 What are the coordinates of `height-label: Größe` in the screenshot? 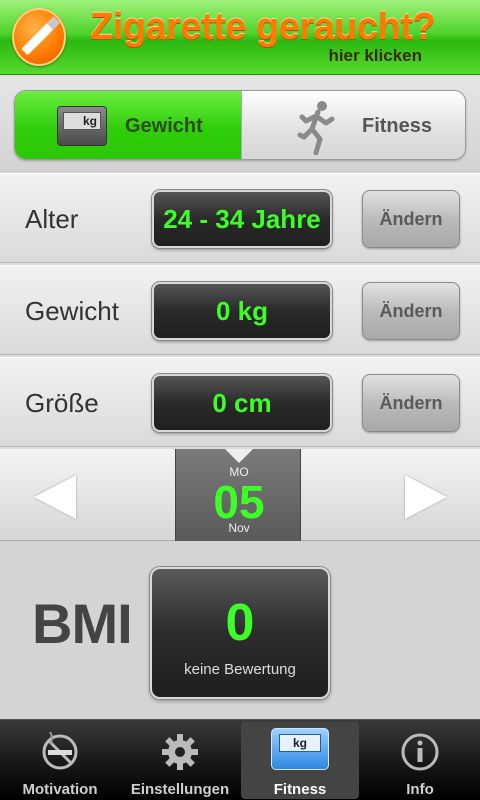 It's located at (62, 403).